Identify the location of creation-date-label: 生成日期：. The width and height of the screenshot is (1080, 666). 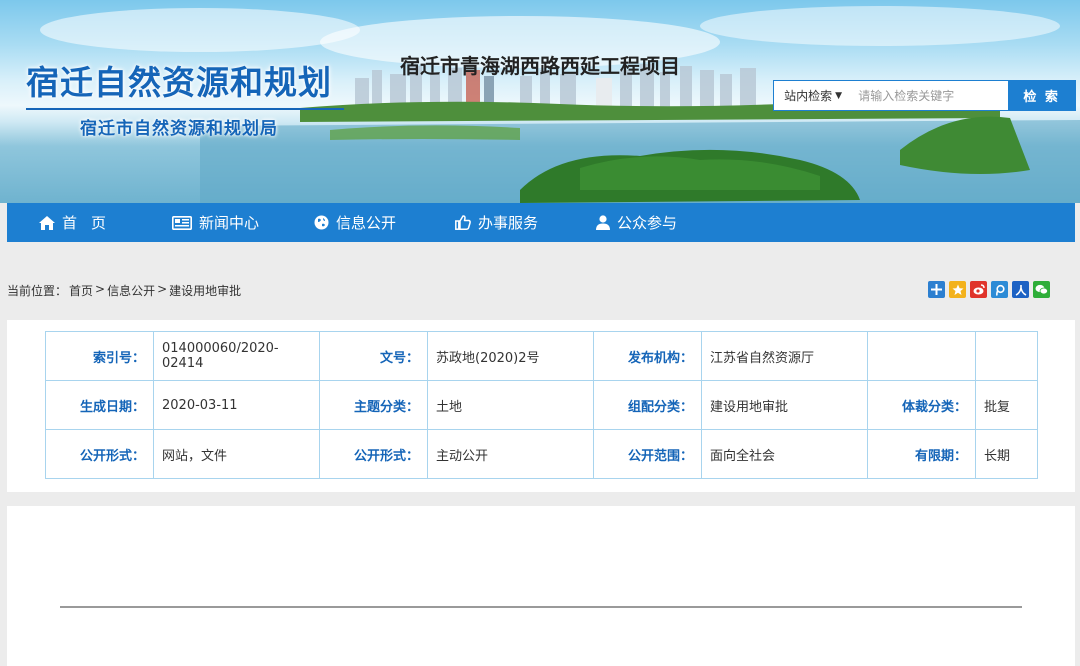
(99, 405).